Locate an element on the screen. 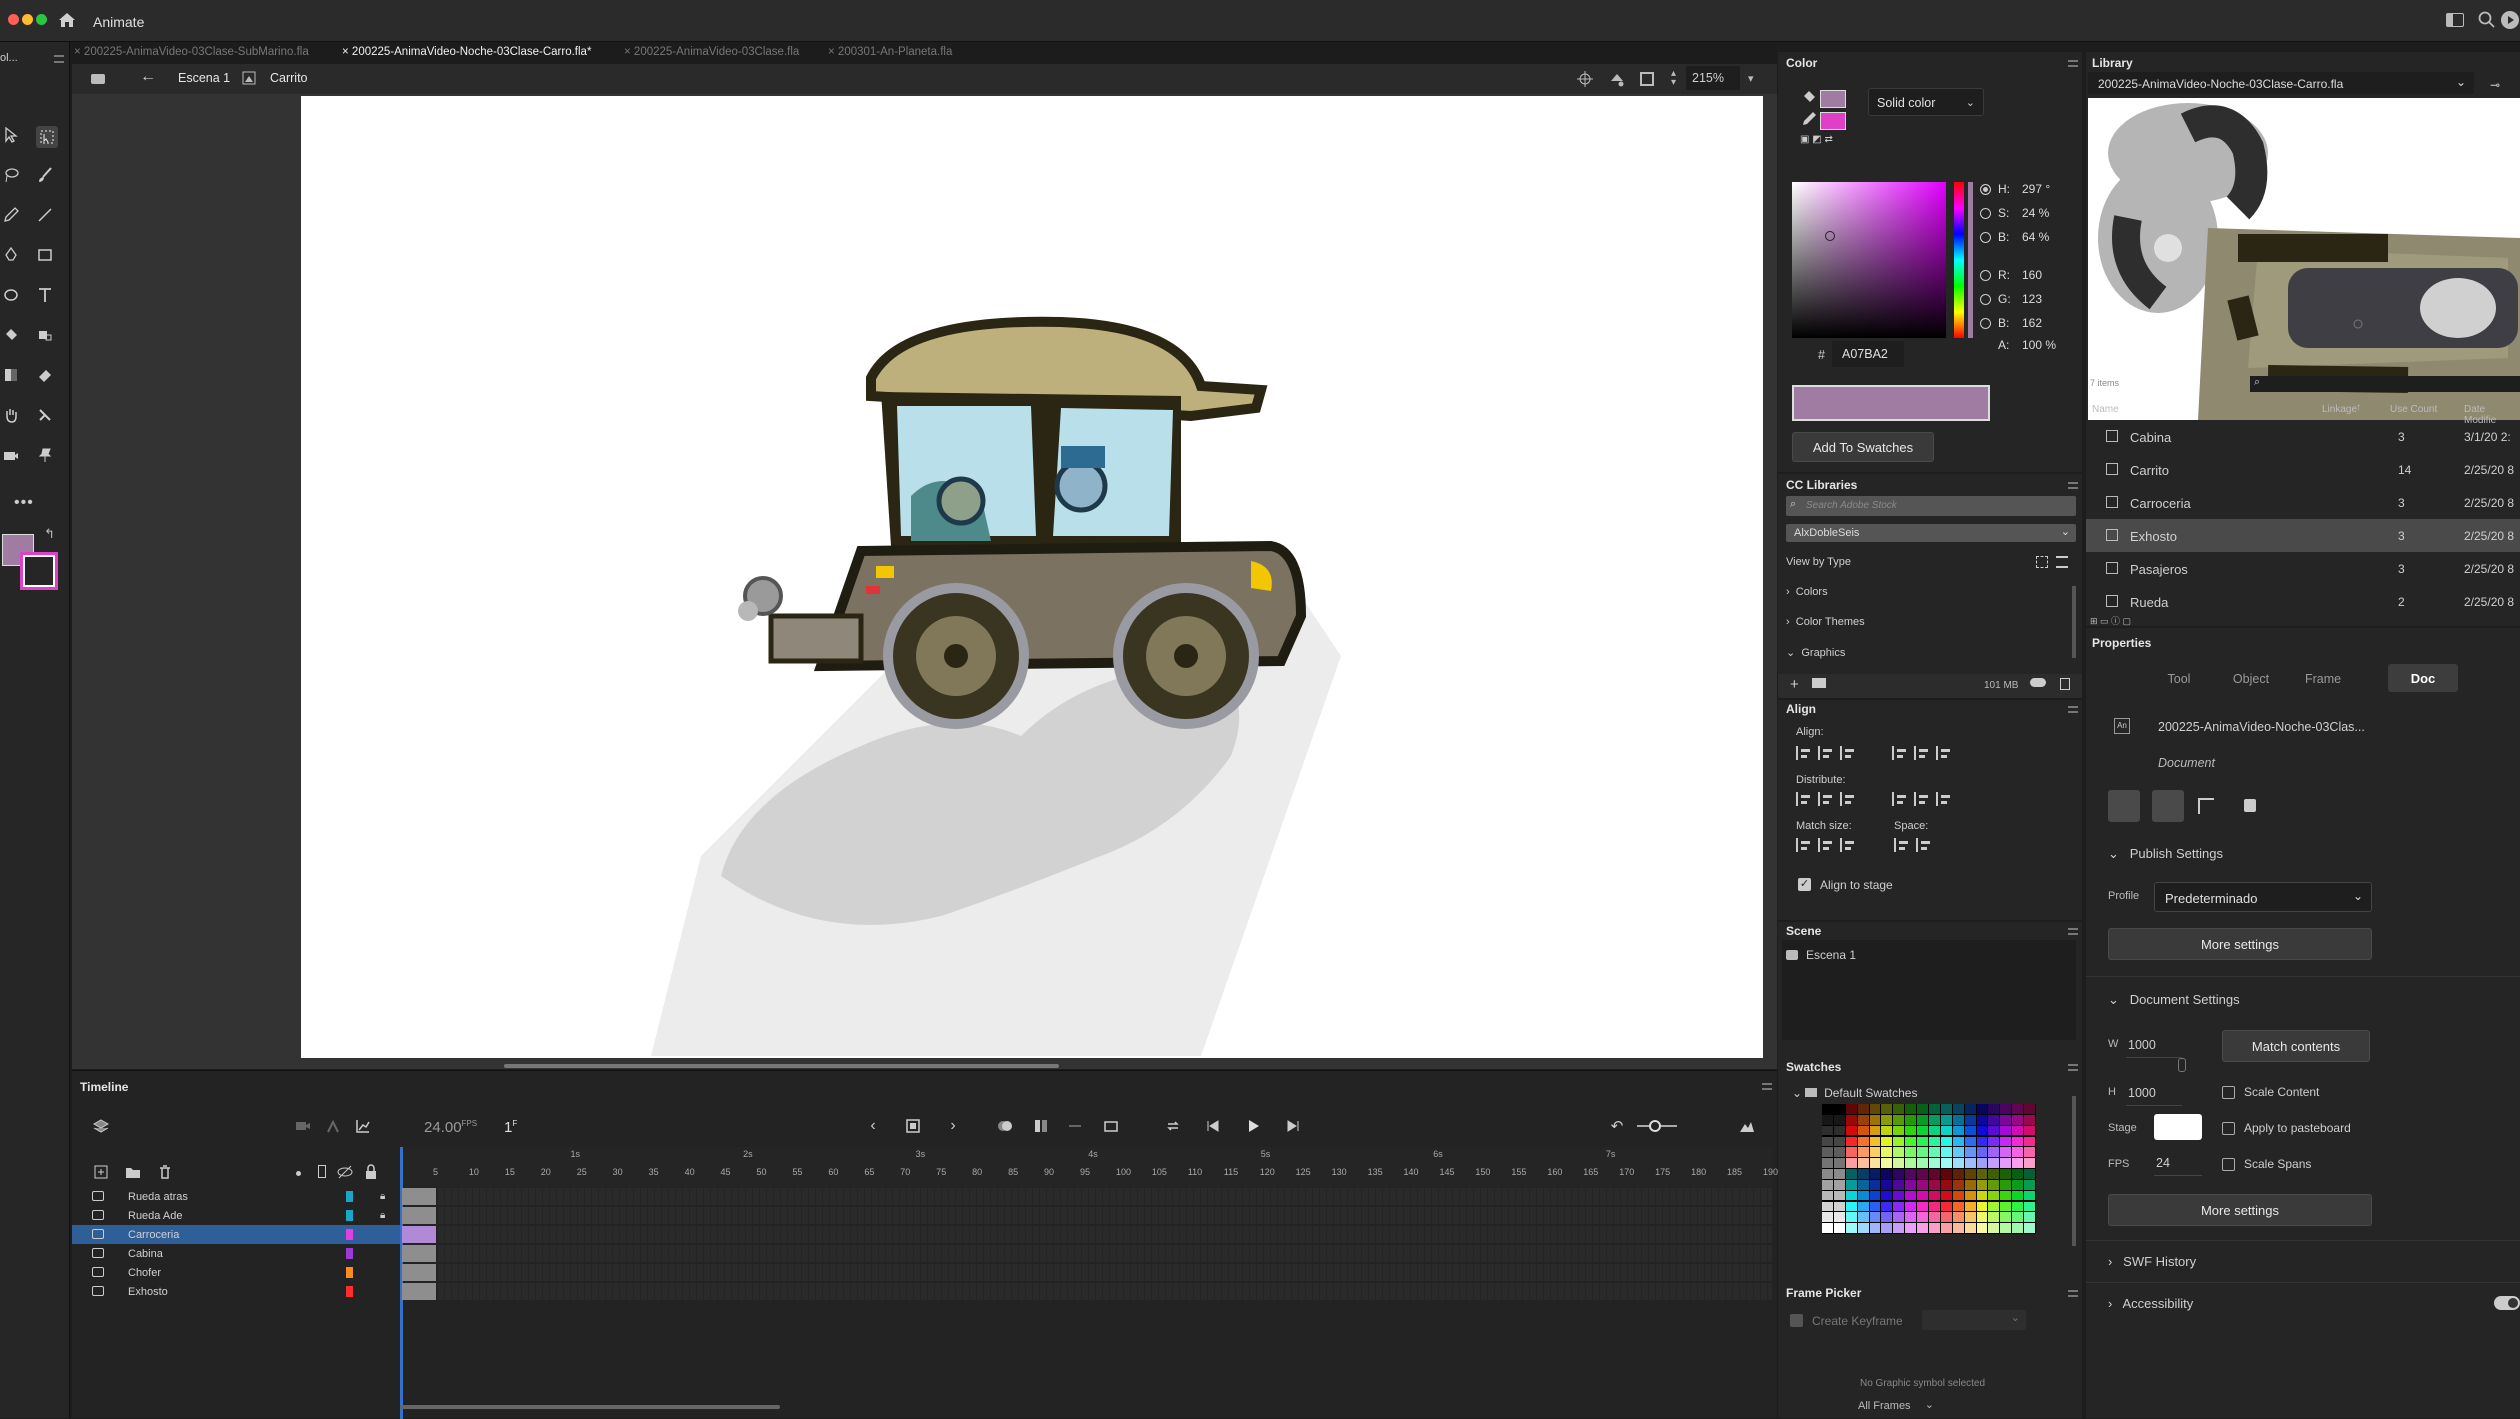  library-row: Rueda 2 2/25/20 8 is located at coordinates (2303, 601).